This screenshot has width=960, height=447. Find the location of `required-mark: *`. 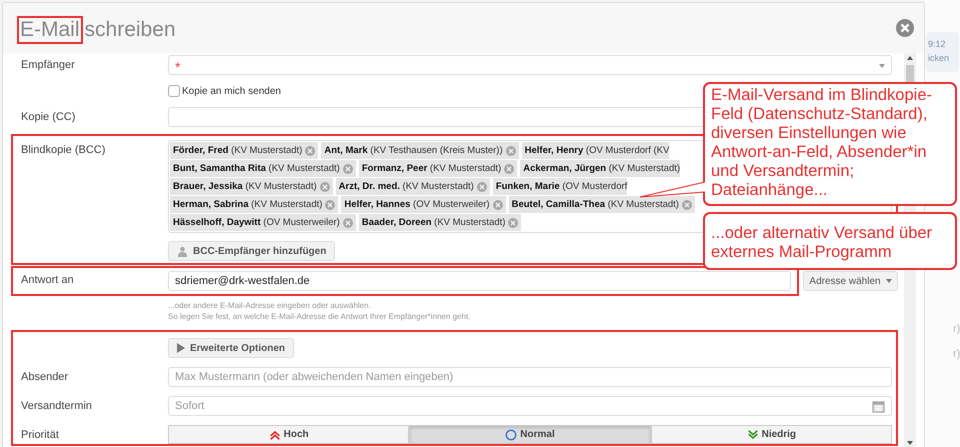

required-mark: * is located at coordinates (177, 66).